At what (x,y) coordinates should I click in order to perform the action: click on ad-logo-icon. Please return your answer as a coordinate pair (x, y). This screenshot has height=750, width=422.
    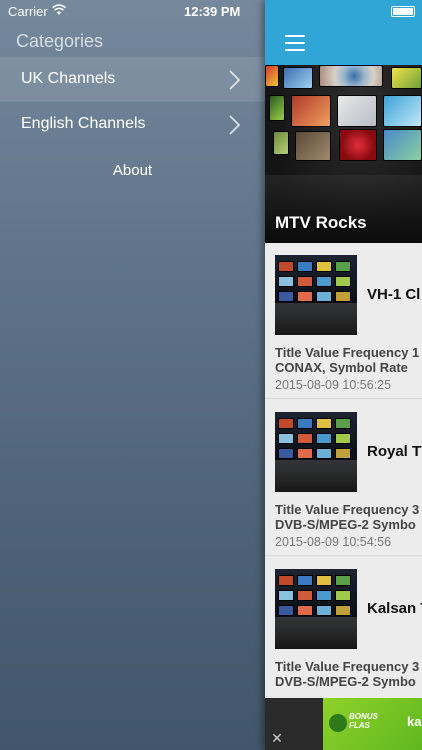
    Looking at the image, I should click on (338, 723).